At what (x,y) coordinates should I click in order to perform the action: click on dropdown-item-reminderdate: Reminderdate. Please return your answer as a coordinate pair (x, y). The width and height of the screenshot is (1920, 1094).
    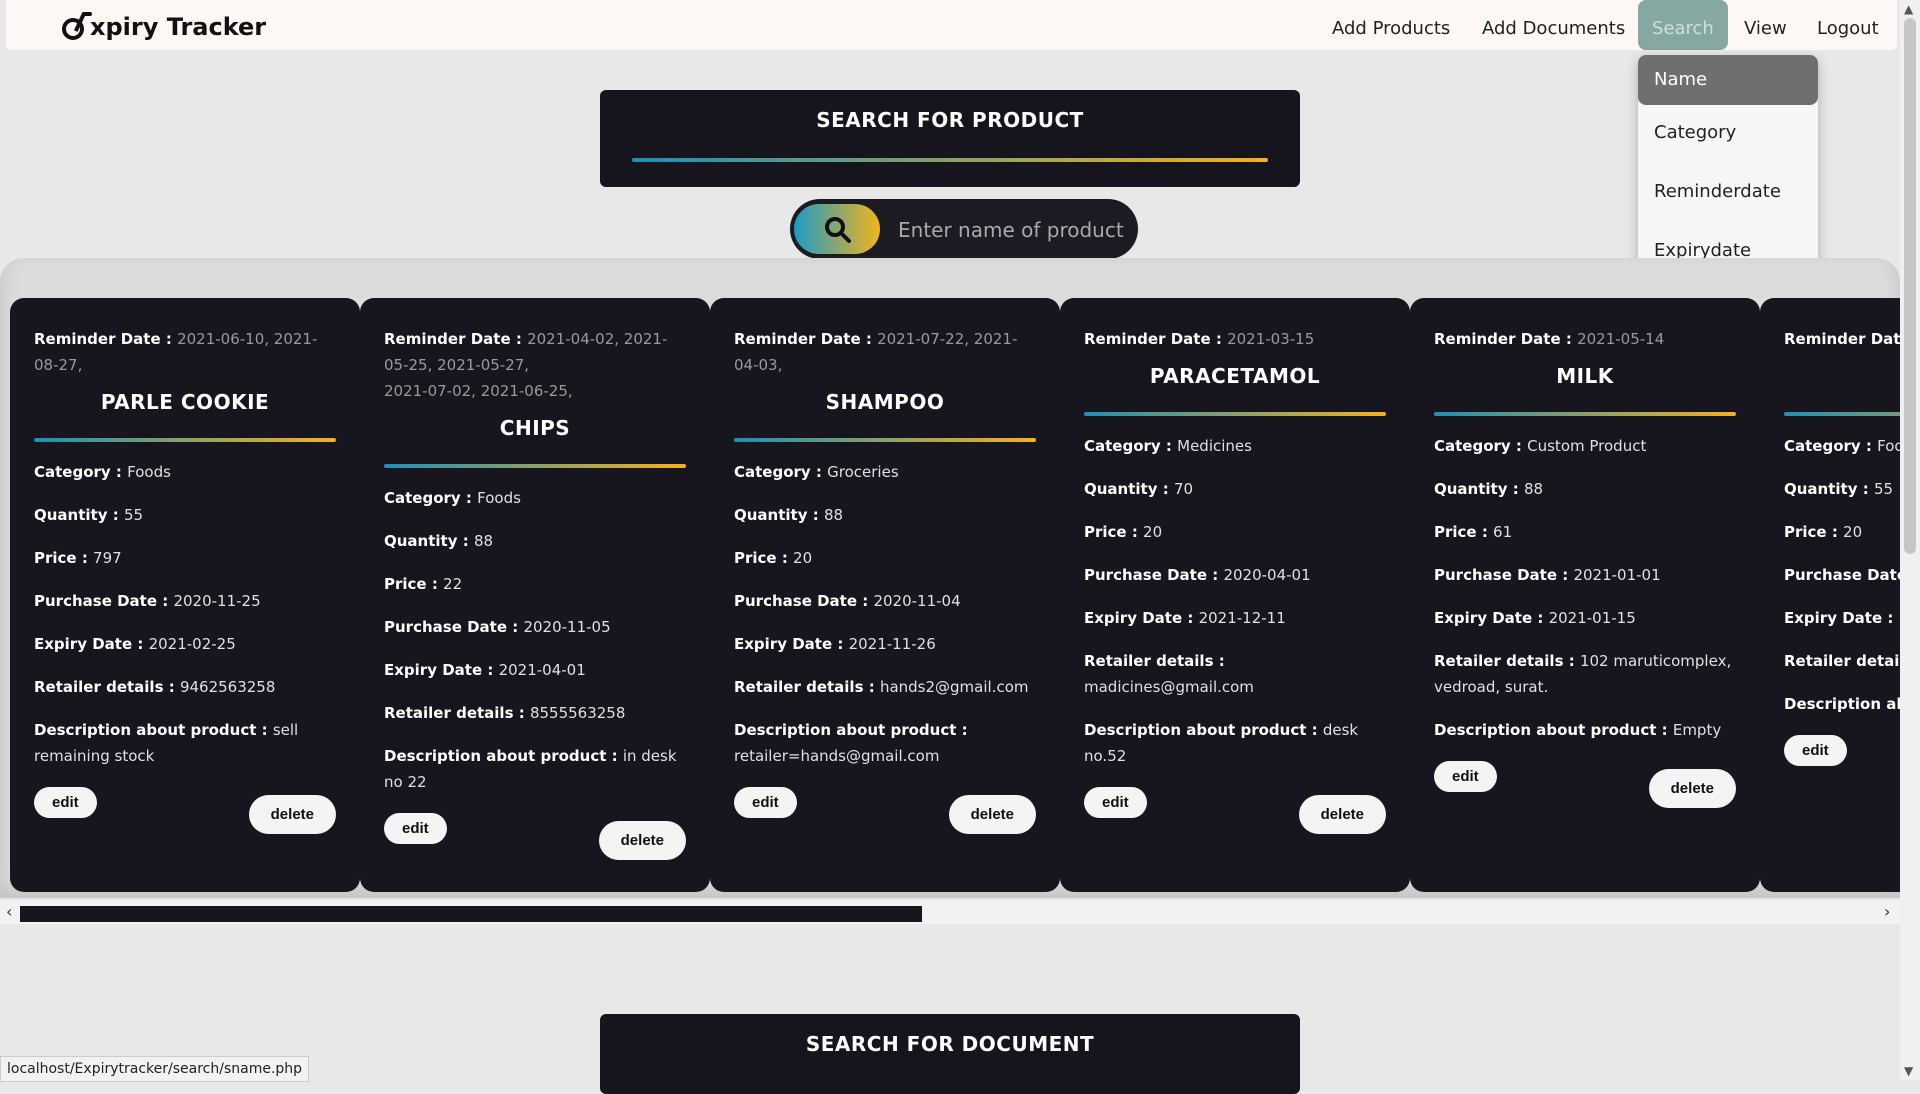
    Looking at the image, I should click on (1728, 192).